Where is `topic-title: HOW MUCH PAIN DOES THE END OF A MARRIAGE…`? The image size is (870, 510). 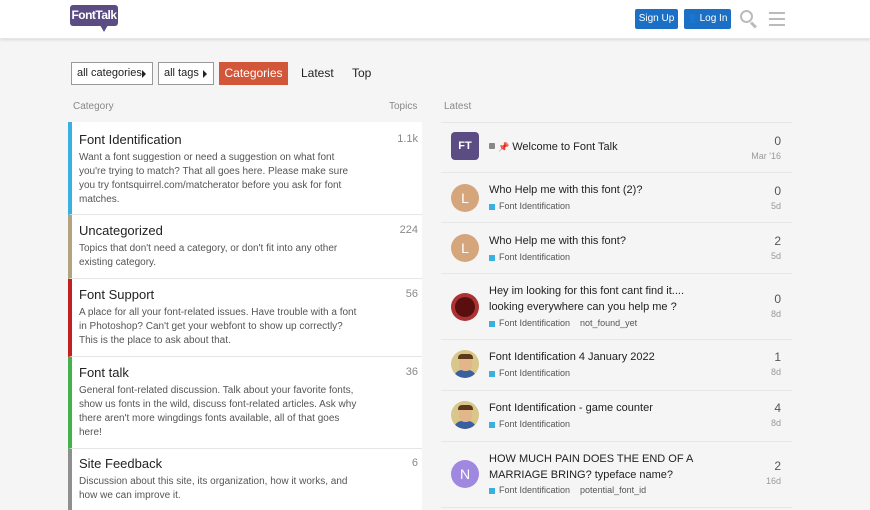 topic-title: HOW MUCH PAIN DOES THE END OF A MARRIAGE… is located at coordinates (596, 467).